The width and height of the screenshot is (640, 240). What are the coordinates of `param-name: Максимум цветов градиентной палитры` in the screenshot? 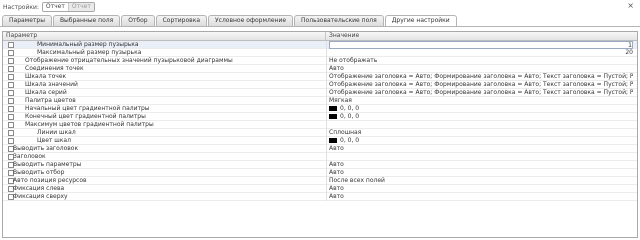 It's located at (89, 124).